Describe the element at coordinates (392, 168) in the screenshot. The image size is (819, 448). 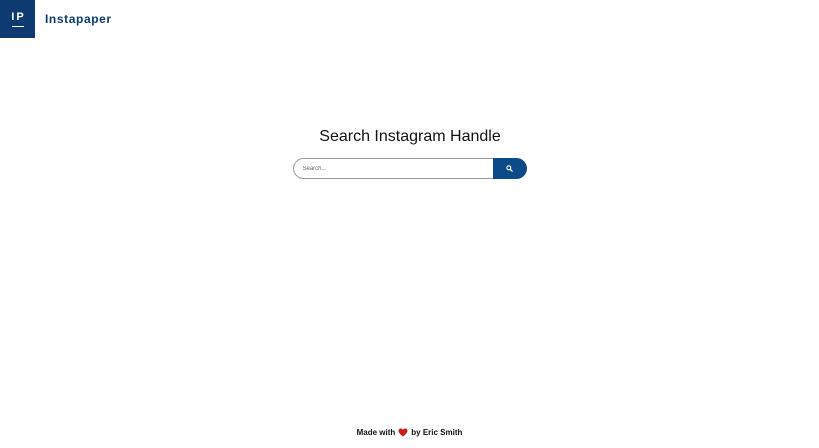
I see `search-input` at that location.